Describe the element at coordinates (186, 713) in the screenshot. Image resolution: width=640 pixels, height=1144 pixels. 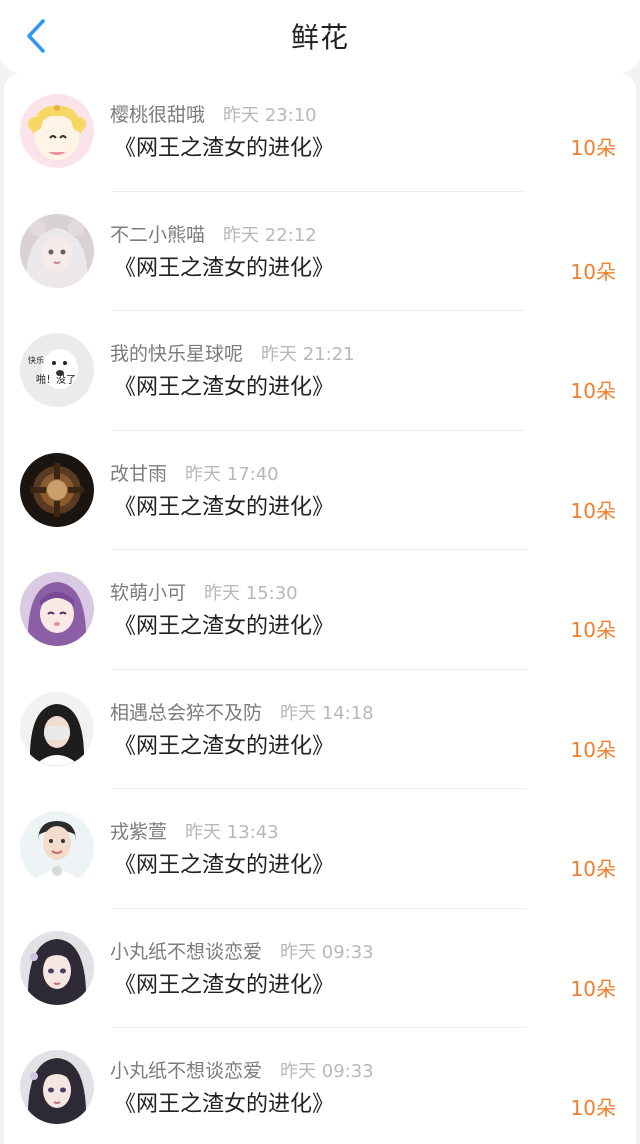
I see `sender-name: 相遇总会猝不及防` at that location.